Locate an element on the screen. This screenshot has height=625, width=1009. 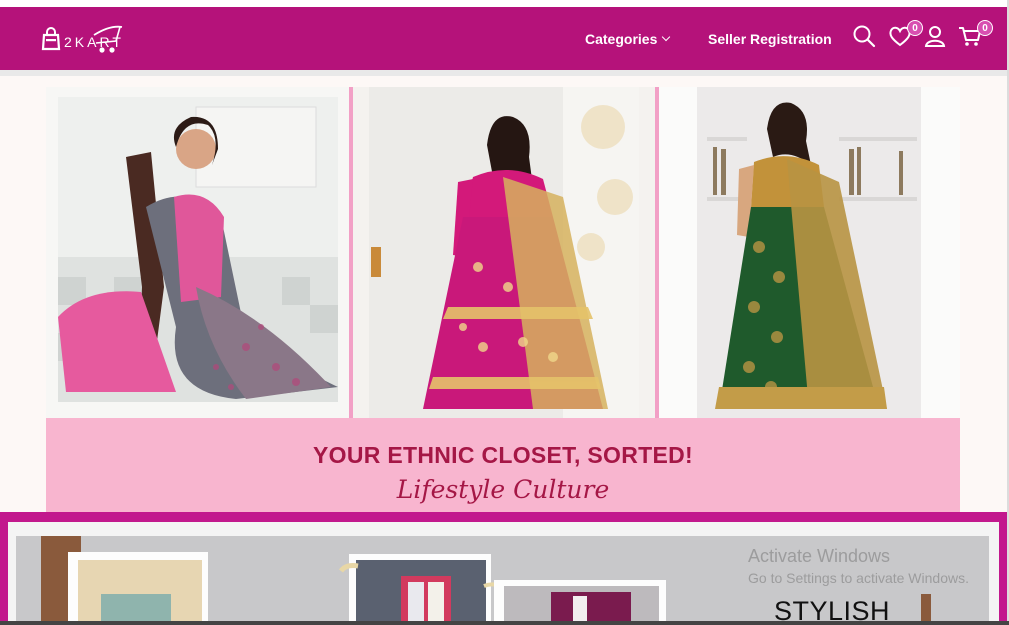
search-button is located at coordinates (865, 37).